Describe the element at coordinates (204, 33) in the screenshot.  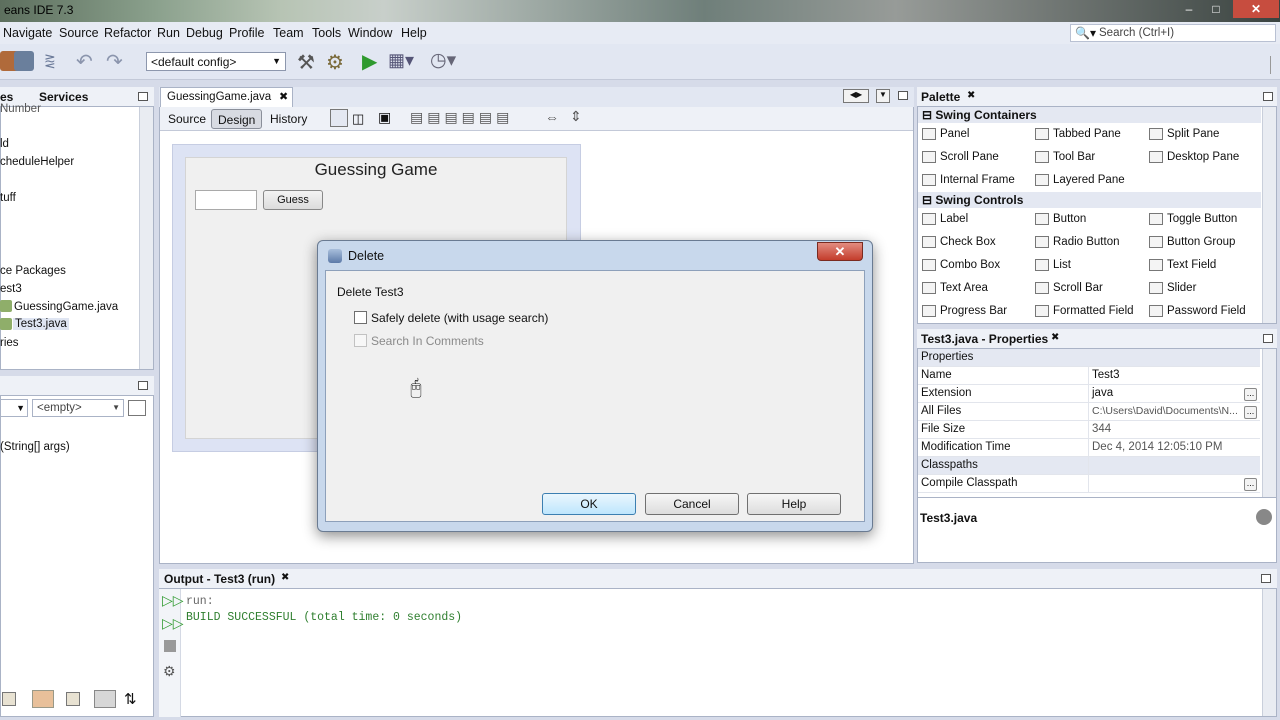
I see `menu-debug: Debug` at that location.